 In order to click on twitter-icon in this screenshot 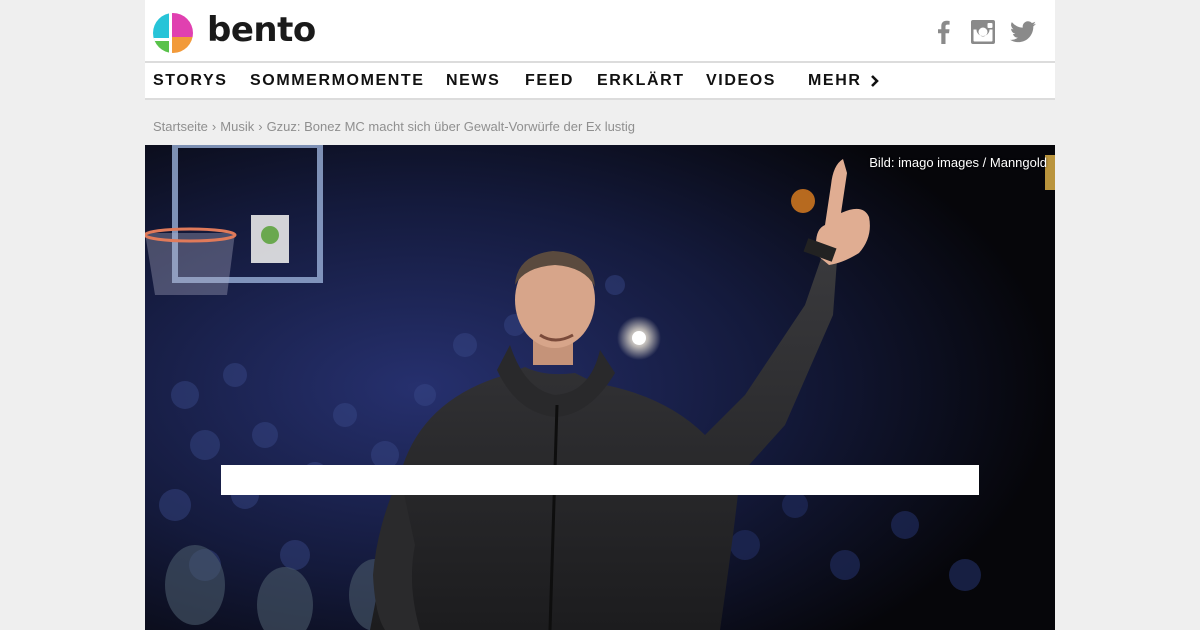, I will do `click(1023, 32)`.